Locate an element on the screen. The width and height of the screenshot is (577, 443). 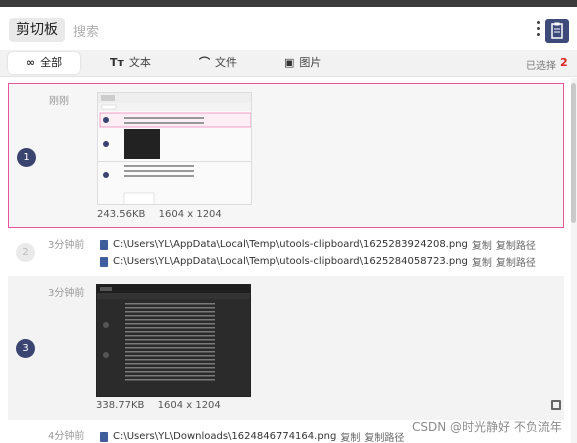
selected-count: 2 is located at coordinates (564, 62).